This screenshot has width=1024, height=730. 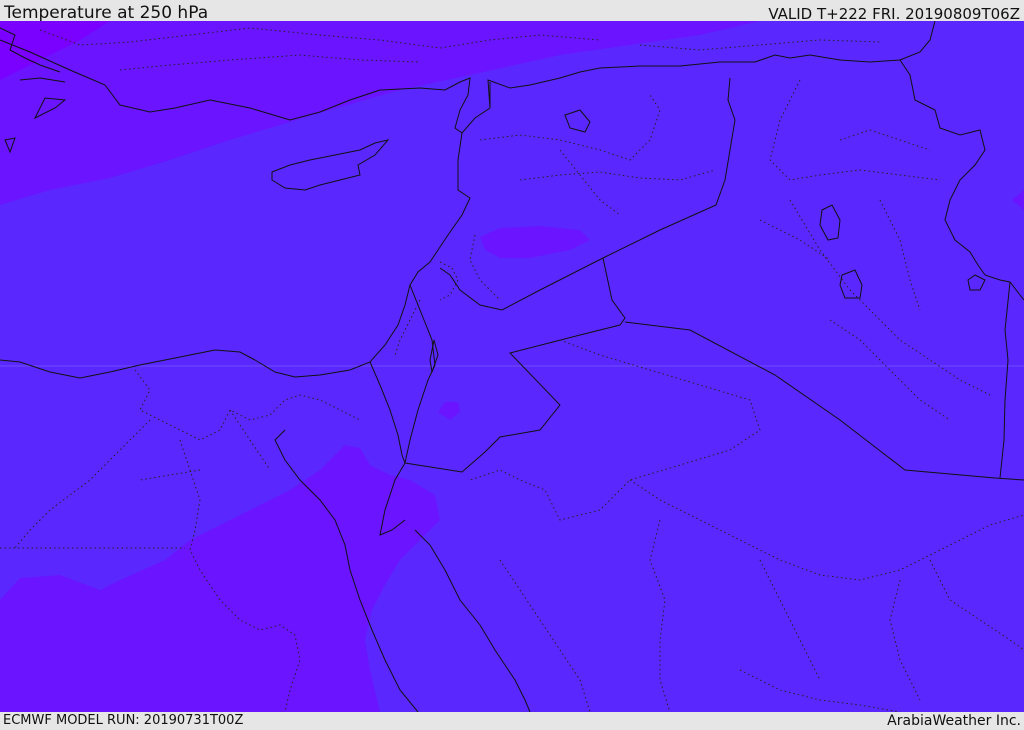 I want to click on map-title: Temperature at 250 hPa, so click(x=106, y=13).